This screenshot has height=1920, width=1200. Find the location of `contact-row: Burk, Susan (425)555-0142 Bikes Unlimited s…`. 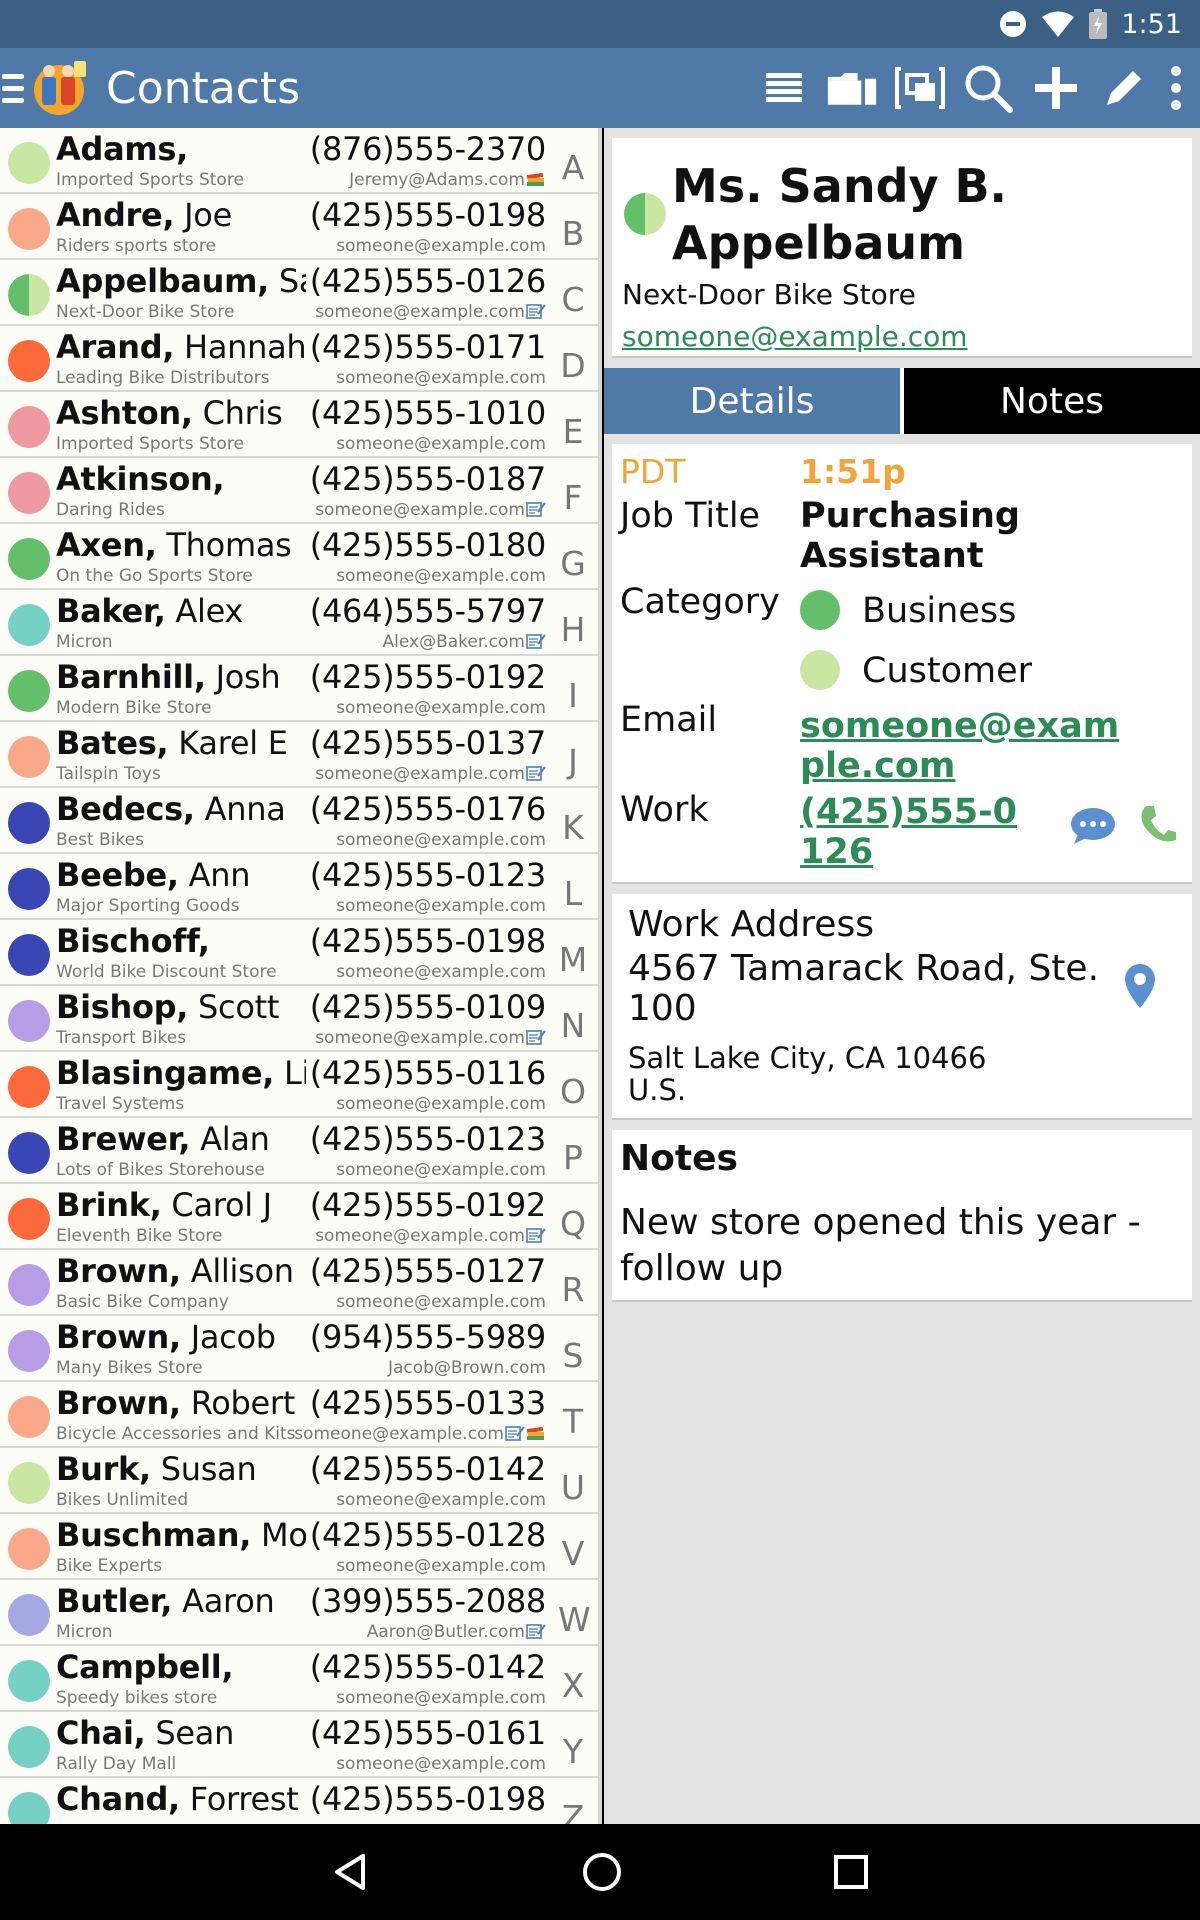

contact-row: Burk, Susan (425)555-0142 Bikes Unlimited s… is located at coordinates (299, 1481).